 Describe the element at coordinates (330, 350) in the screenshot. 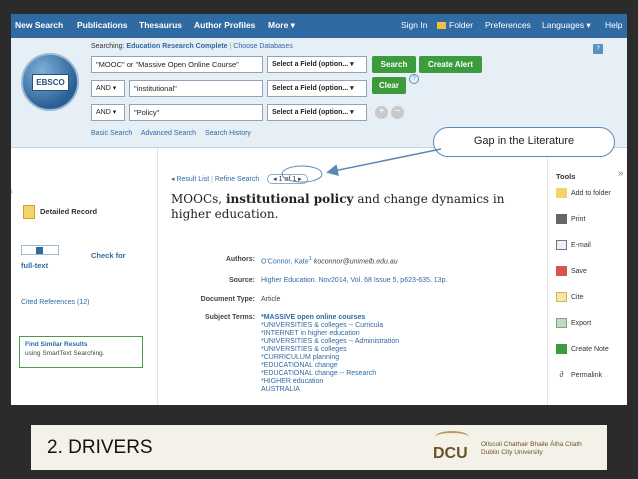

I see `subject-term: *UNIVERSITIES & colleges` at that location.